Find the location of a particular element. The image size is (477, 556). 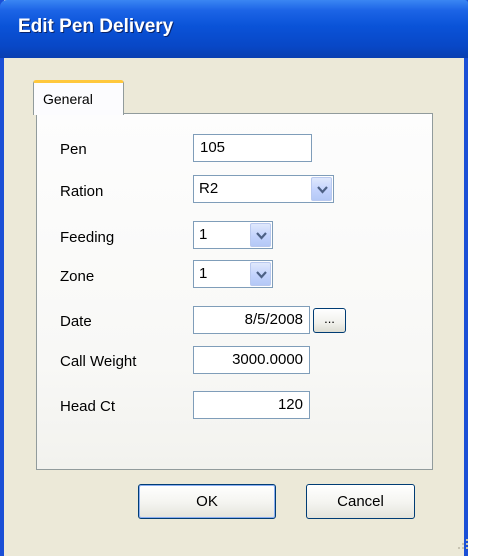

feeding-label: Feeding is located at coordinates (87, 237).